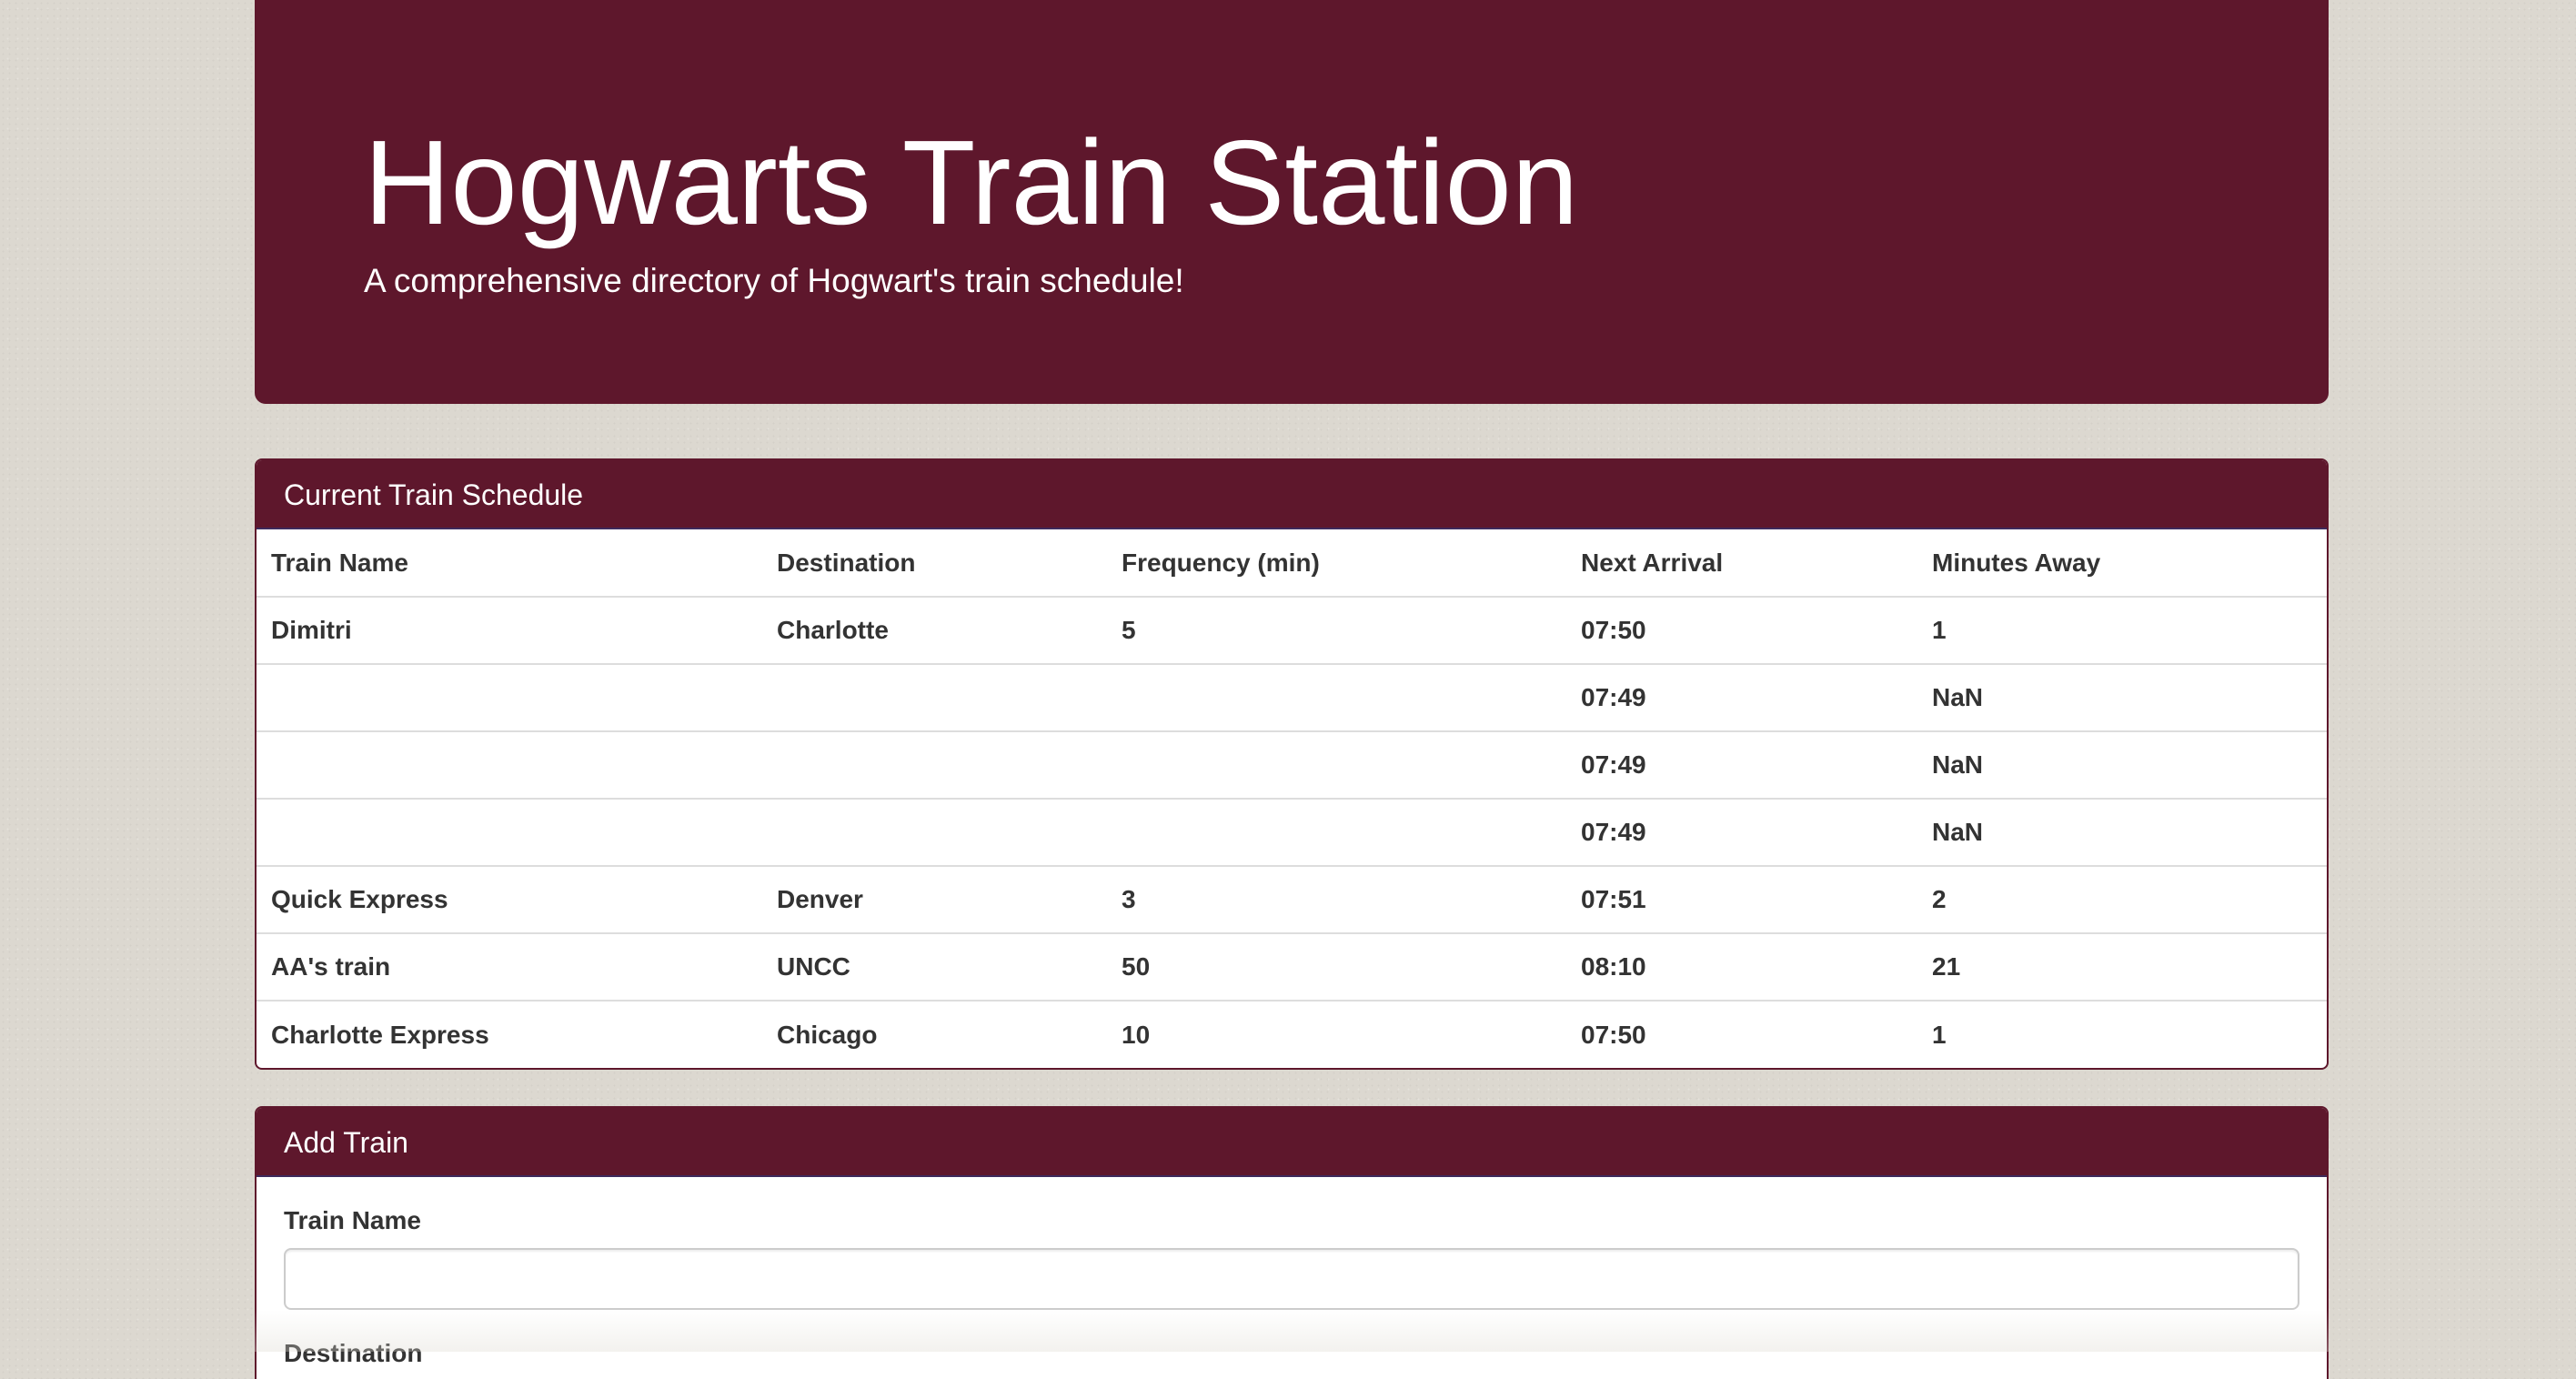 The image size is (2576, 1379). Describe the element at coordinates (1741, 563) in the screenshot. I see `column-header-next-arrival: Next Arrival` at that location.